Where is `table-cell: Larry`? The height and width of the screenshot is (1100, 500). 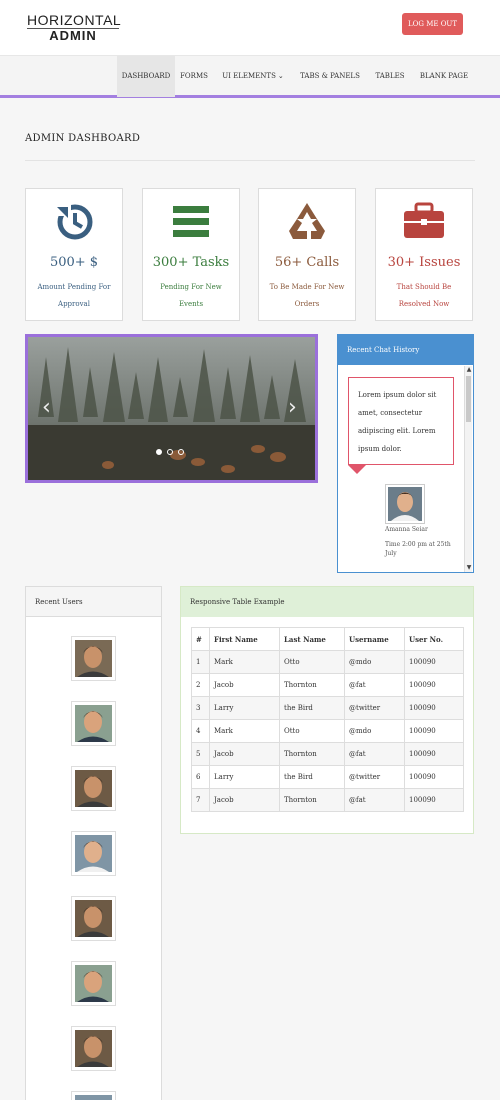
table-cell: Larry is located at coordinates (244, 708).